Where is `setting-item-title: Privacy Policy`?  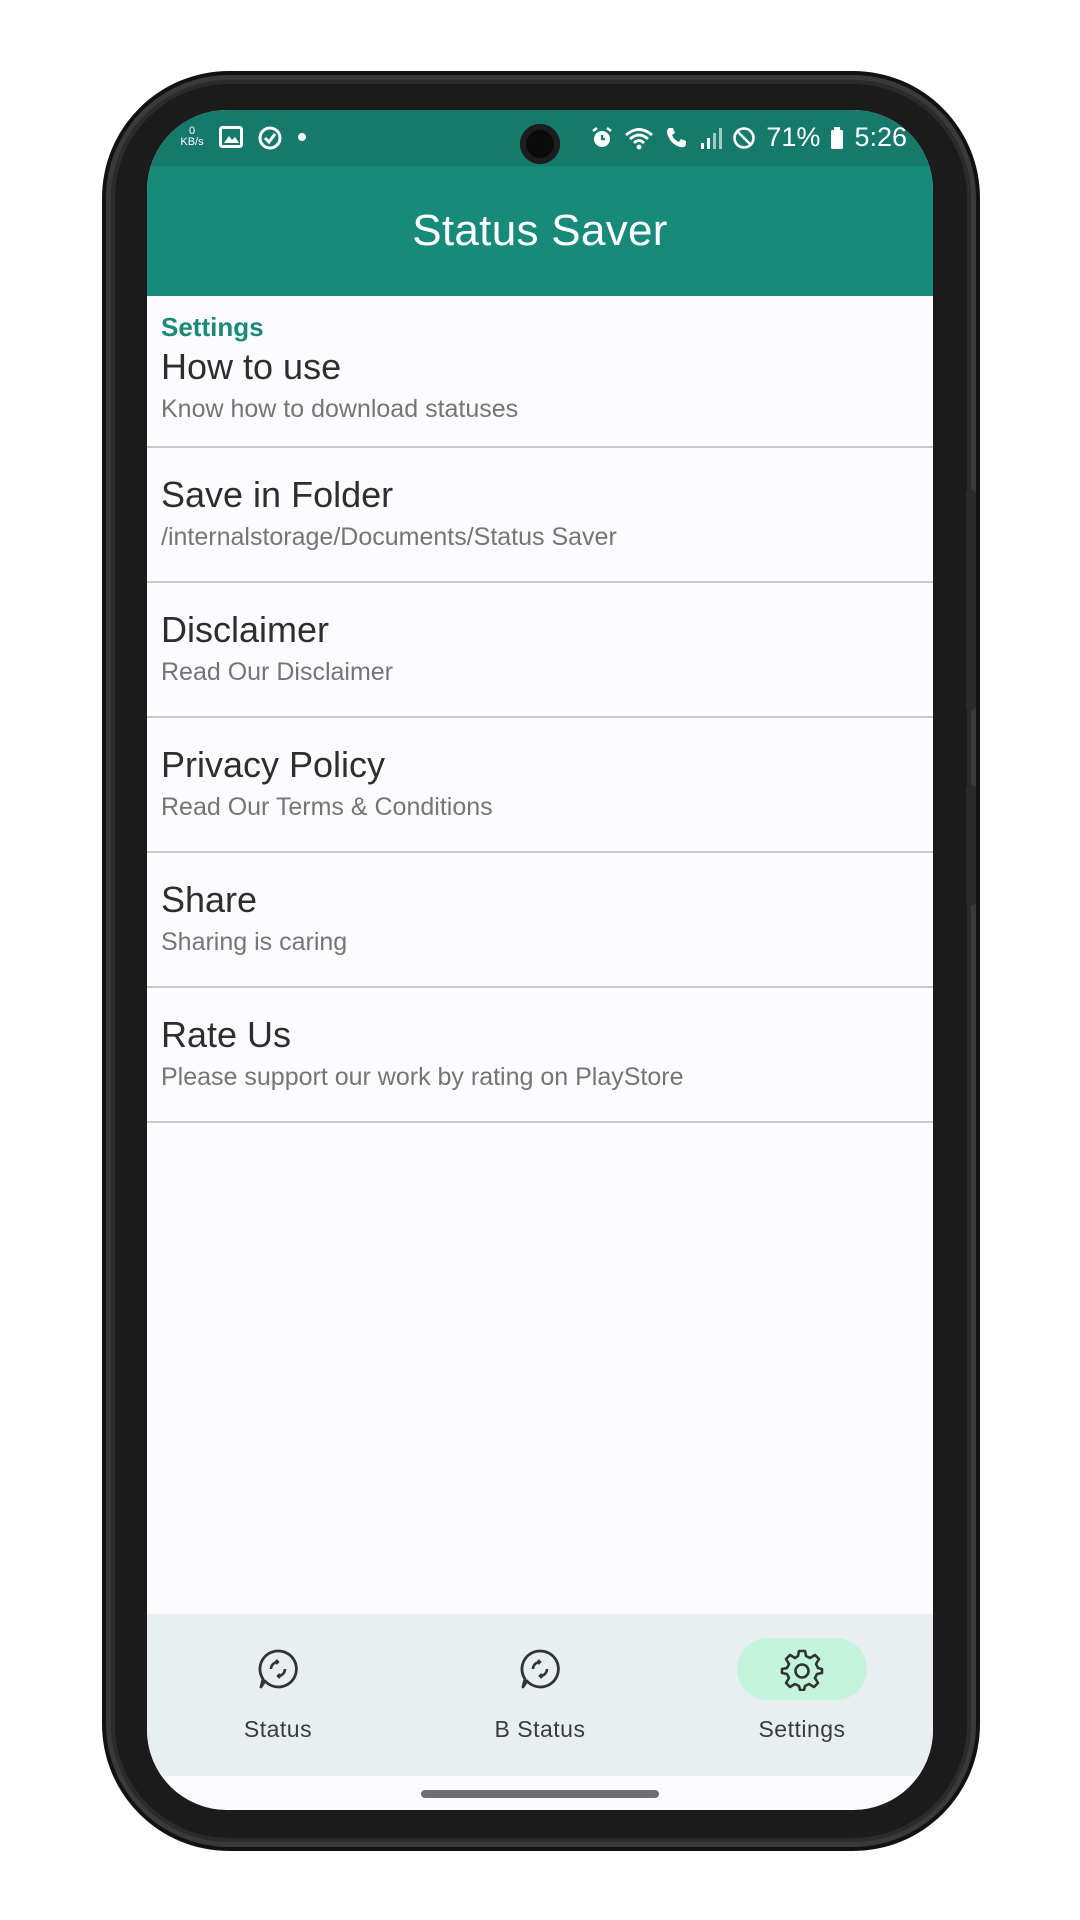 setting-item-title: Privacy Policy is located at coordinates (273, 764).